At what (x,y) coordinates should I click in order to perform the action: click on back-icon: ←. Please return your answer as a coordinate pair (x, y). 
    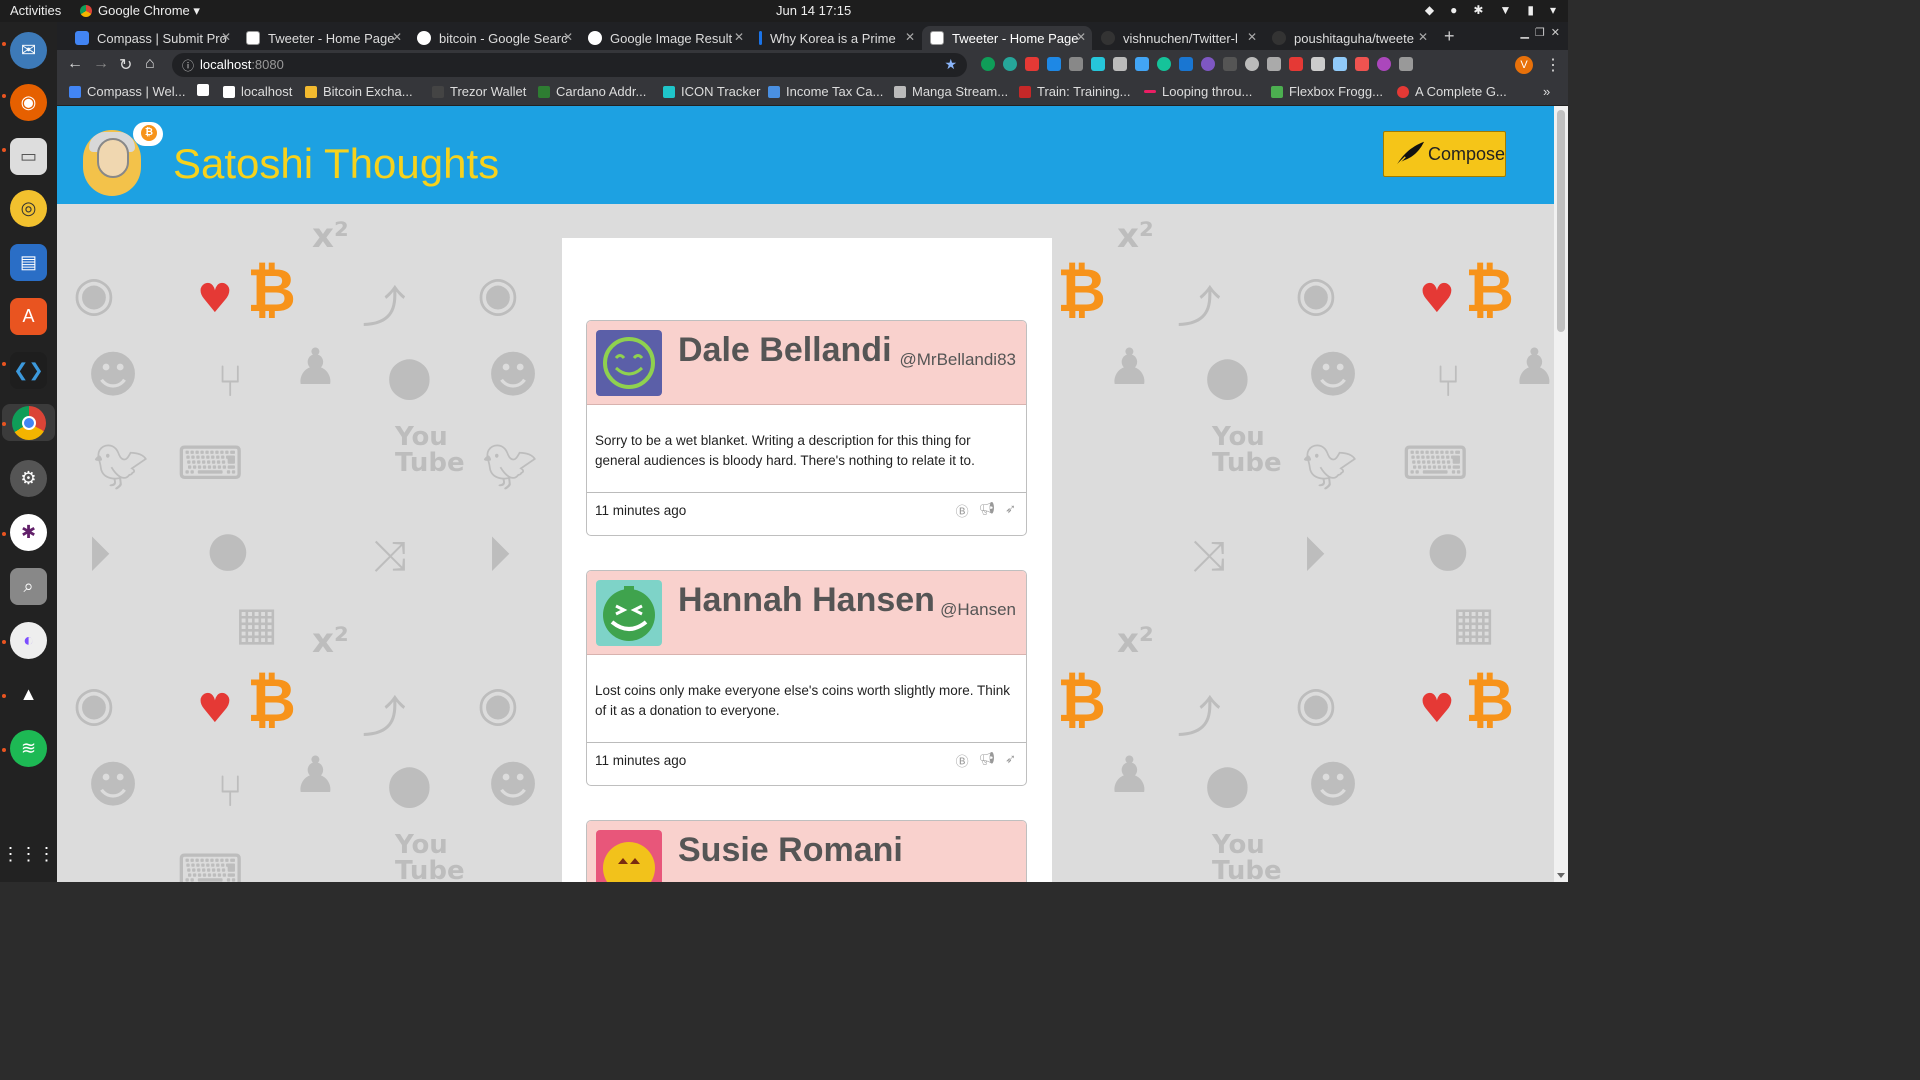
    Looking at the image, I should click on (75, 64).